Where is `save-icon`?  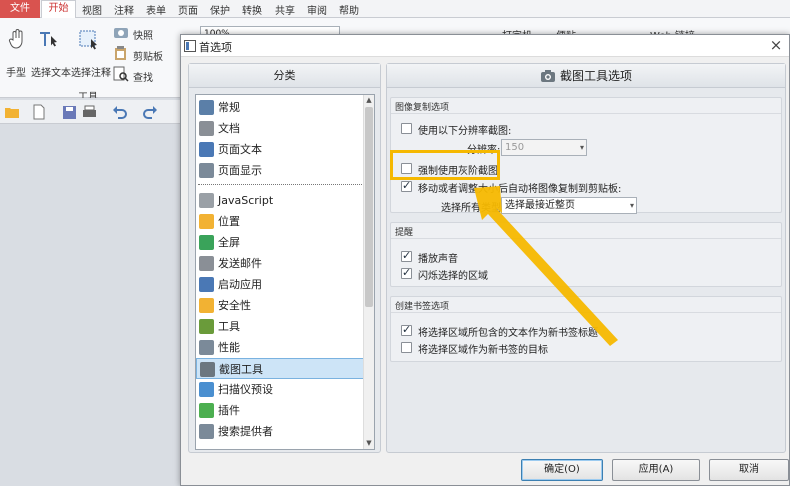 save-icon is located at coordinates (69, 112).